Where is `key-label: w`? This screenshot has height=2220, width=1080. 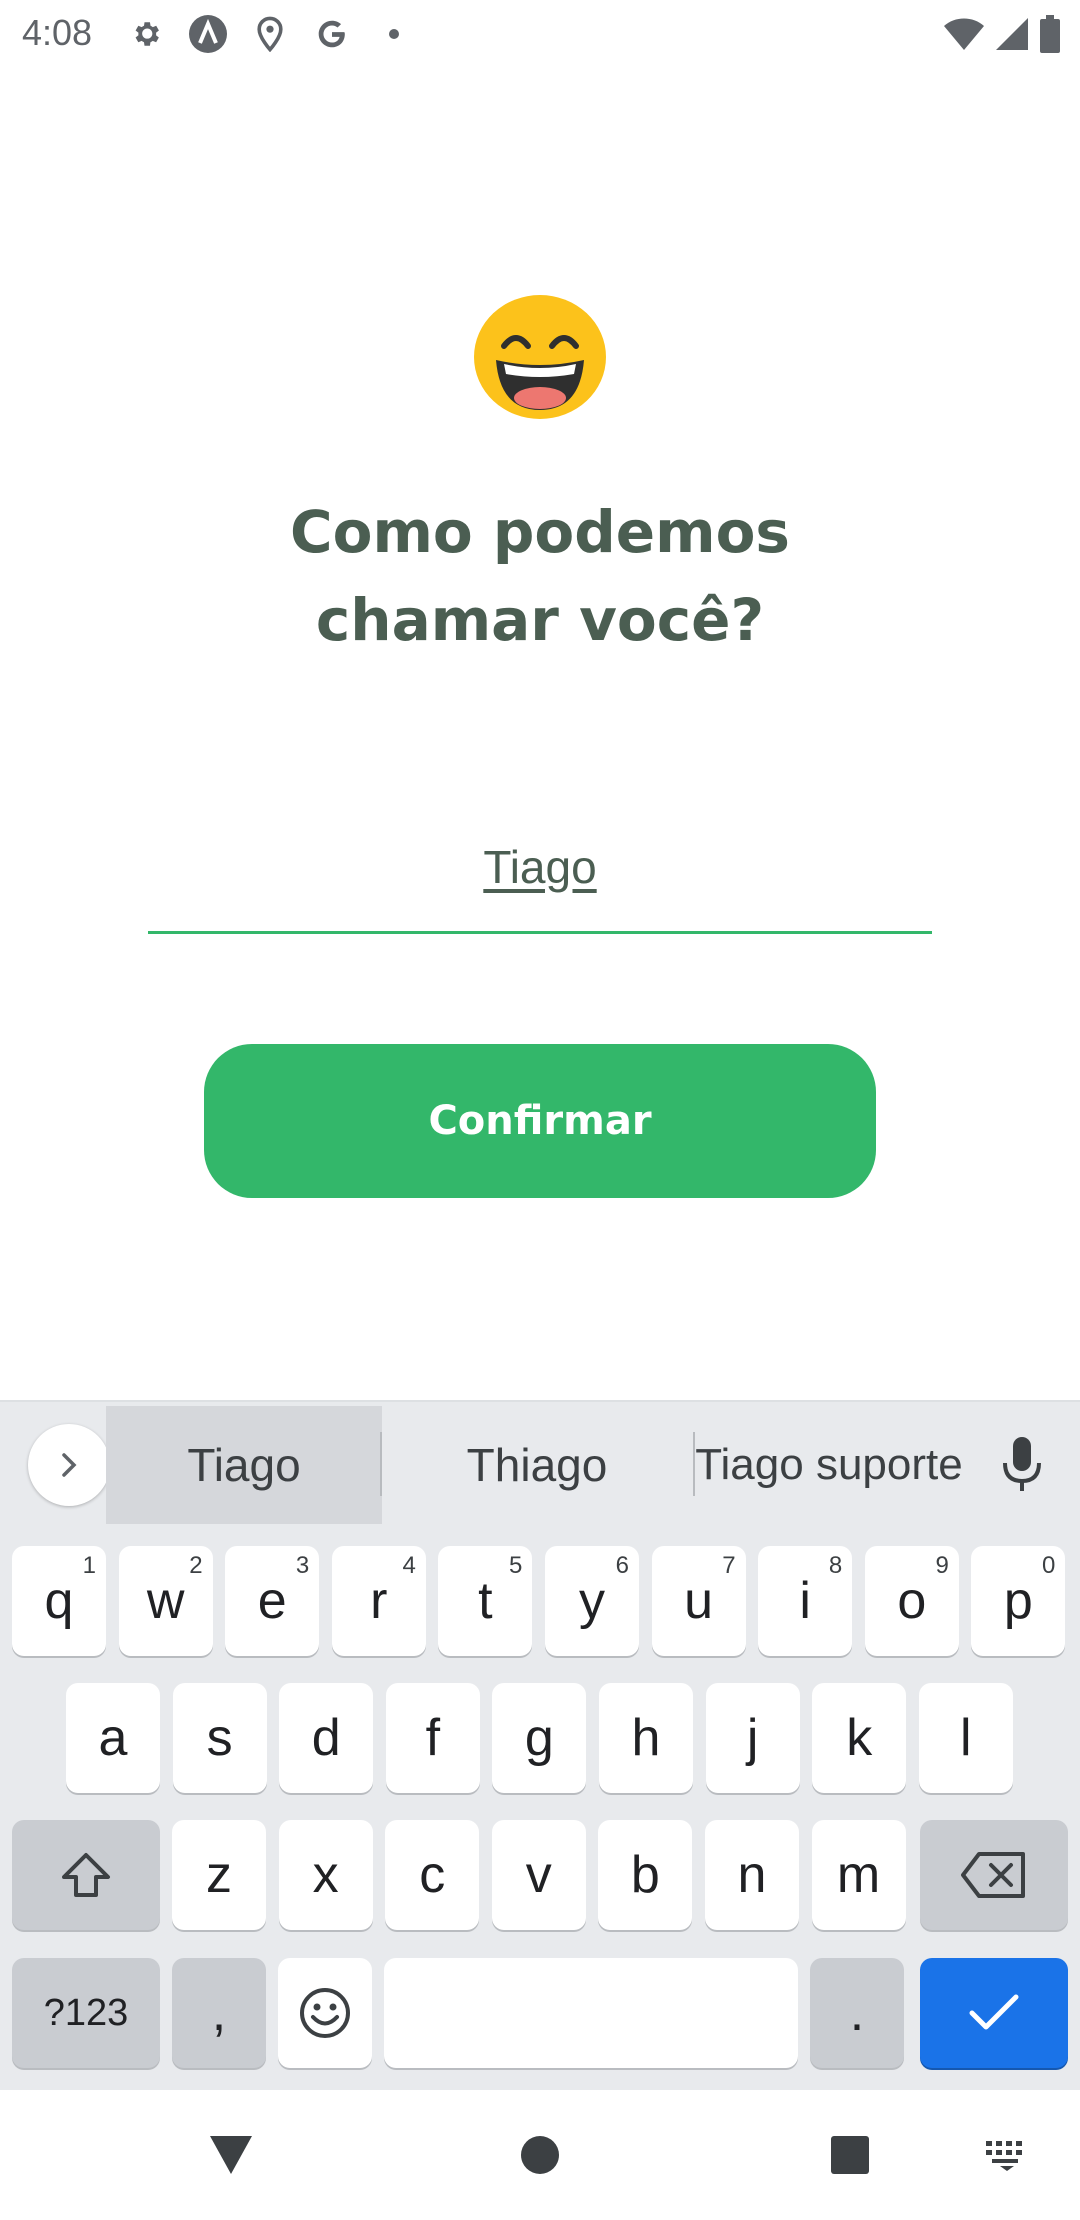 key-label: w is located at coordinates (165, 1601).